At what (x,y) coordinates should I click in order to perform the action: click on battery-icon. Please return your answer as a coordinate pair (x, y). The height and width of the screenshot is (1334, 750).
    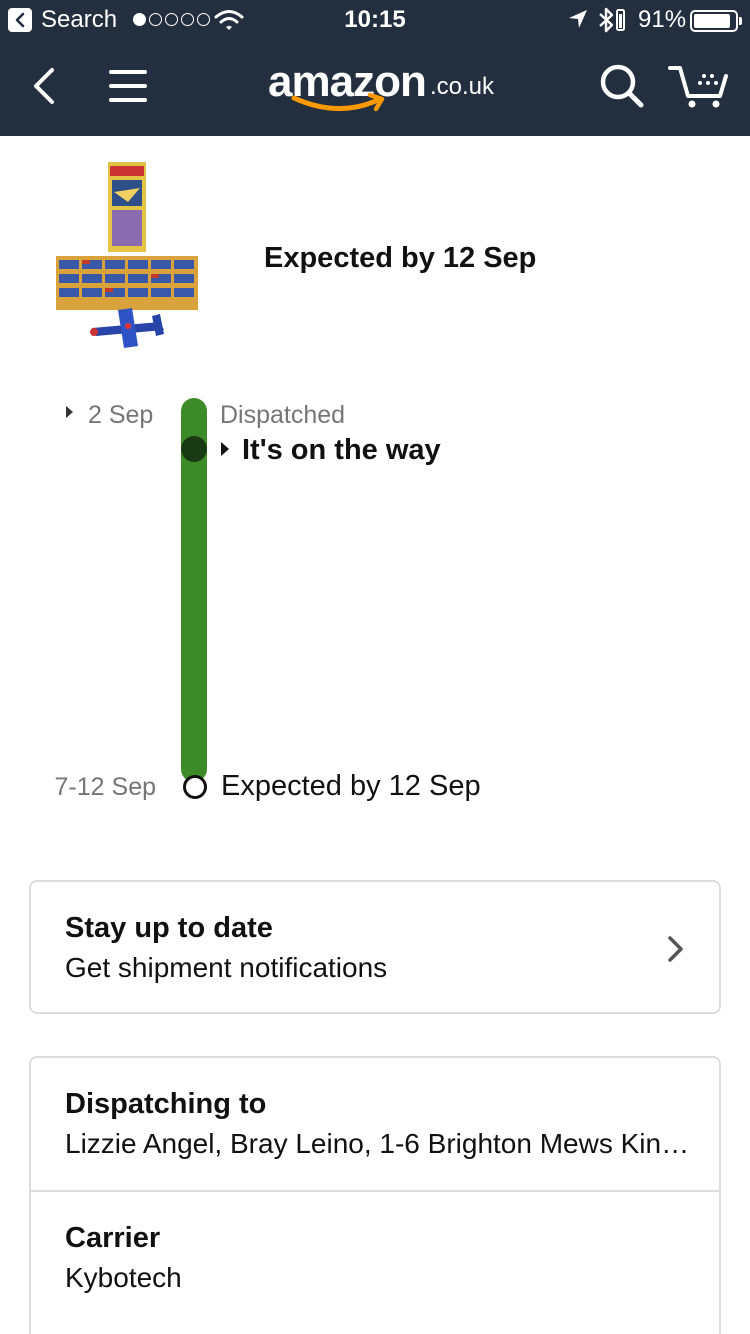
    Looking at the image, I should click on (716, 21).